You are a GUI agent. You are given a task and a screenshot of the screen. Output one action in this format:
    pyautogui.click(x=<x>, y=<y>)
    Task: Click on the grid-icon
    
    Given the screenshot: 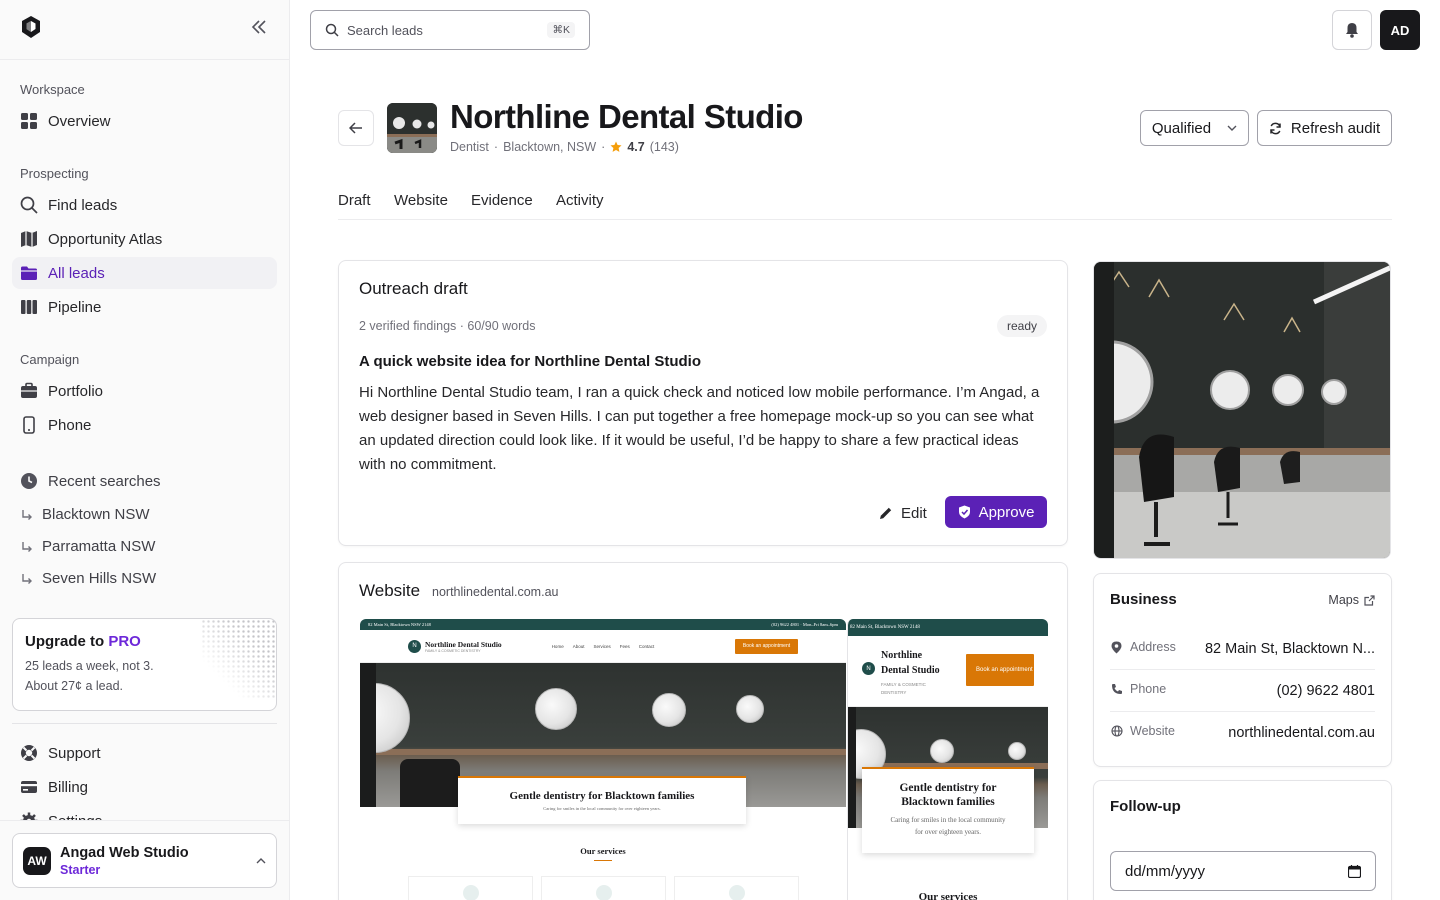 What is the action you would take?
    pyautogui.click(x=29, y=121)
    